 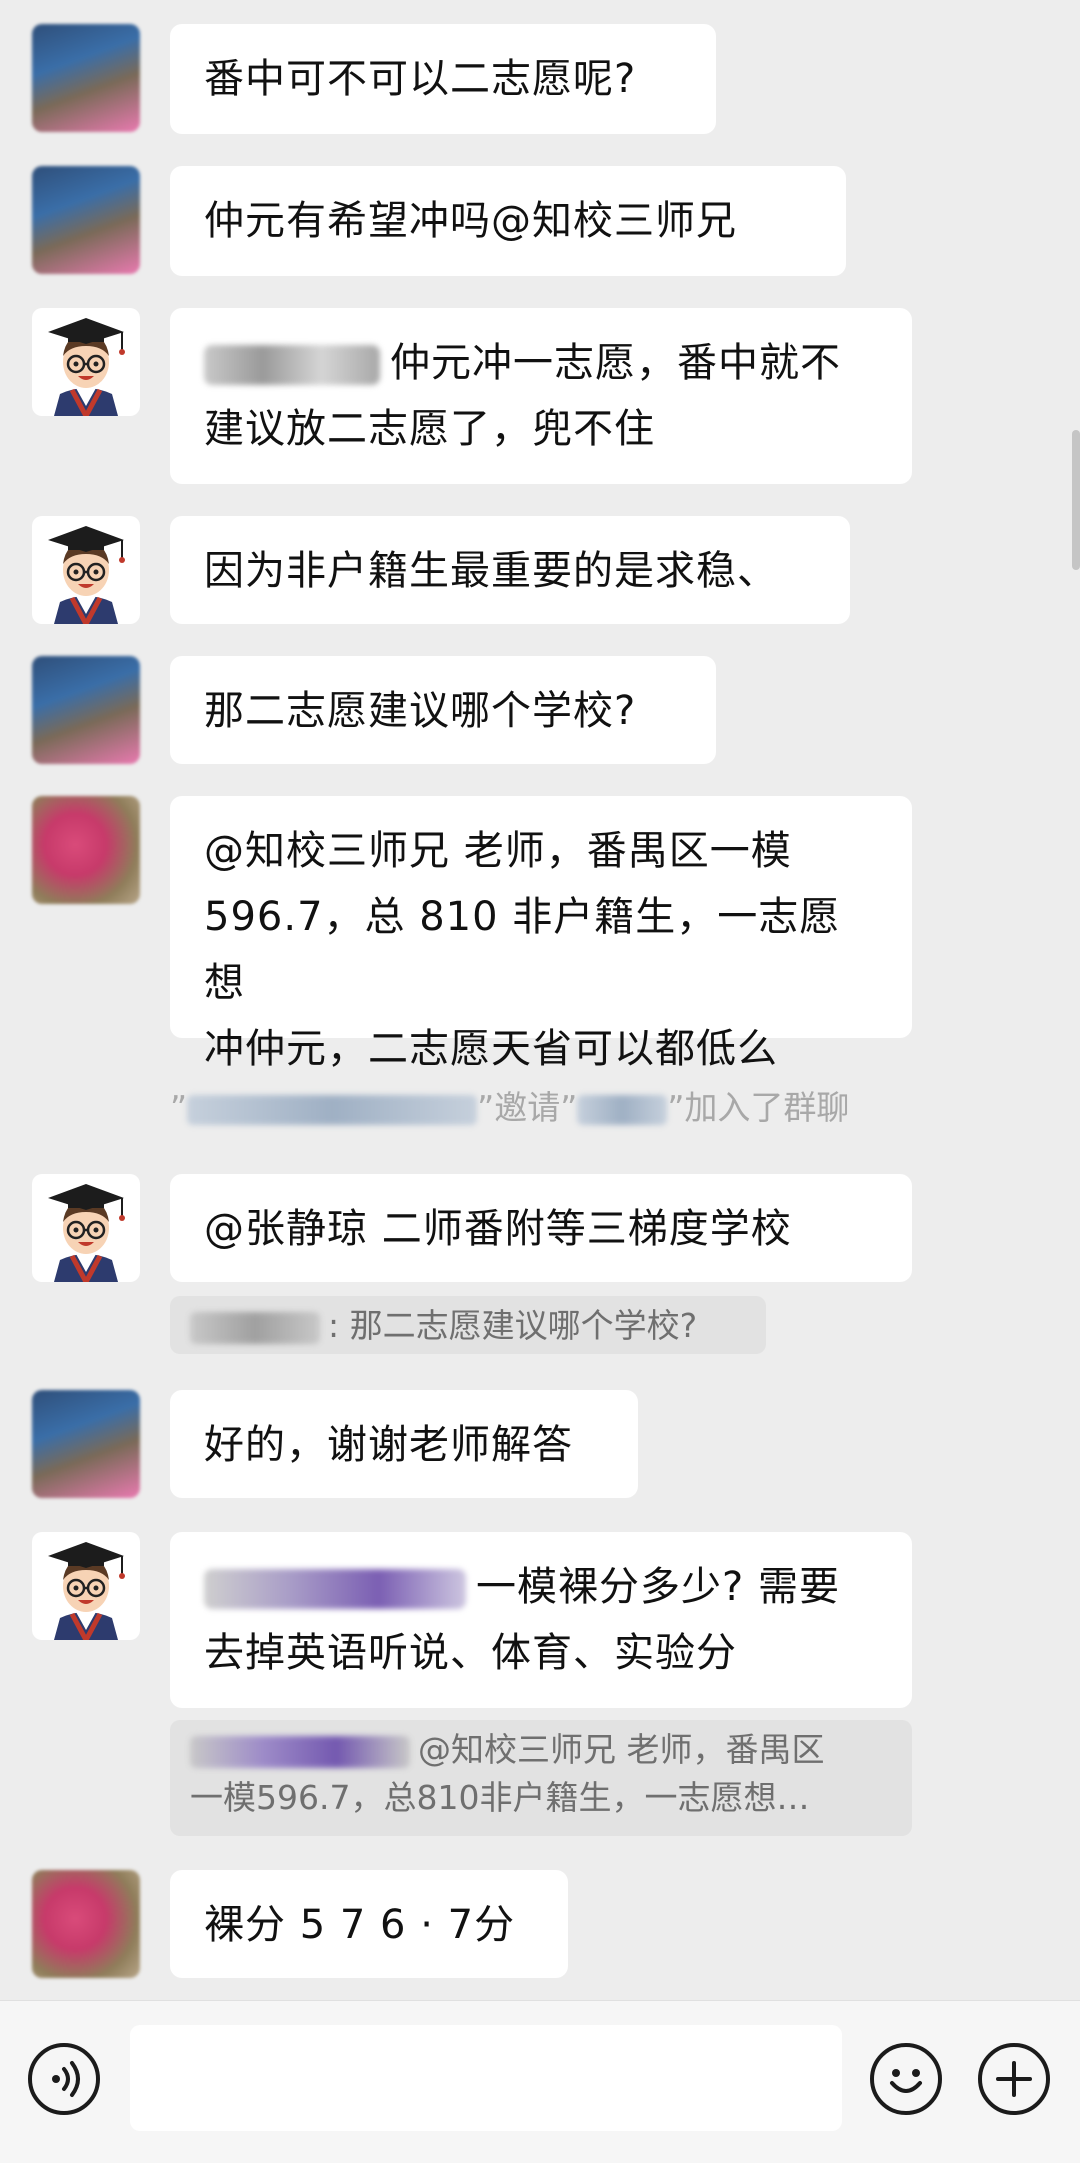 I want to click on message-line: 仲元冲一志愿，番中就不, so click(x=541, y=363).